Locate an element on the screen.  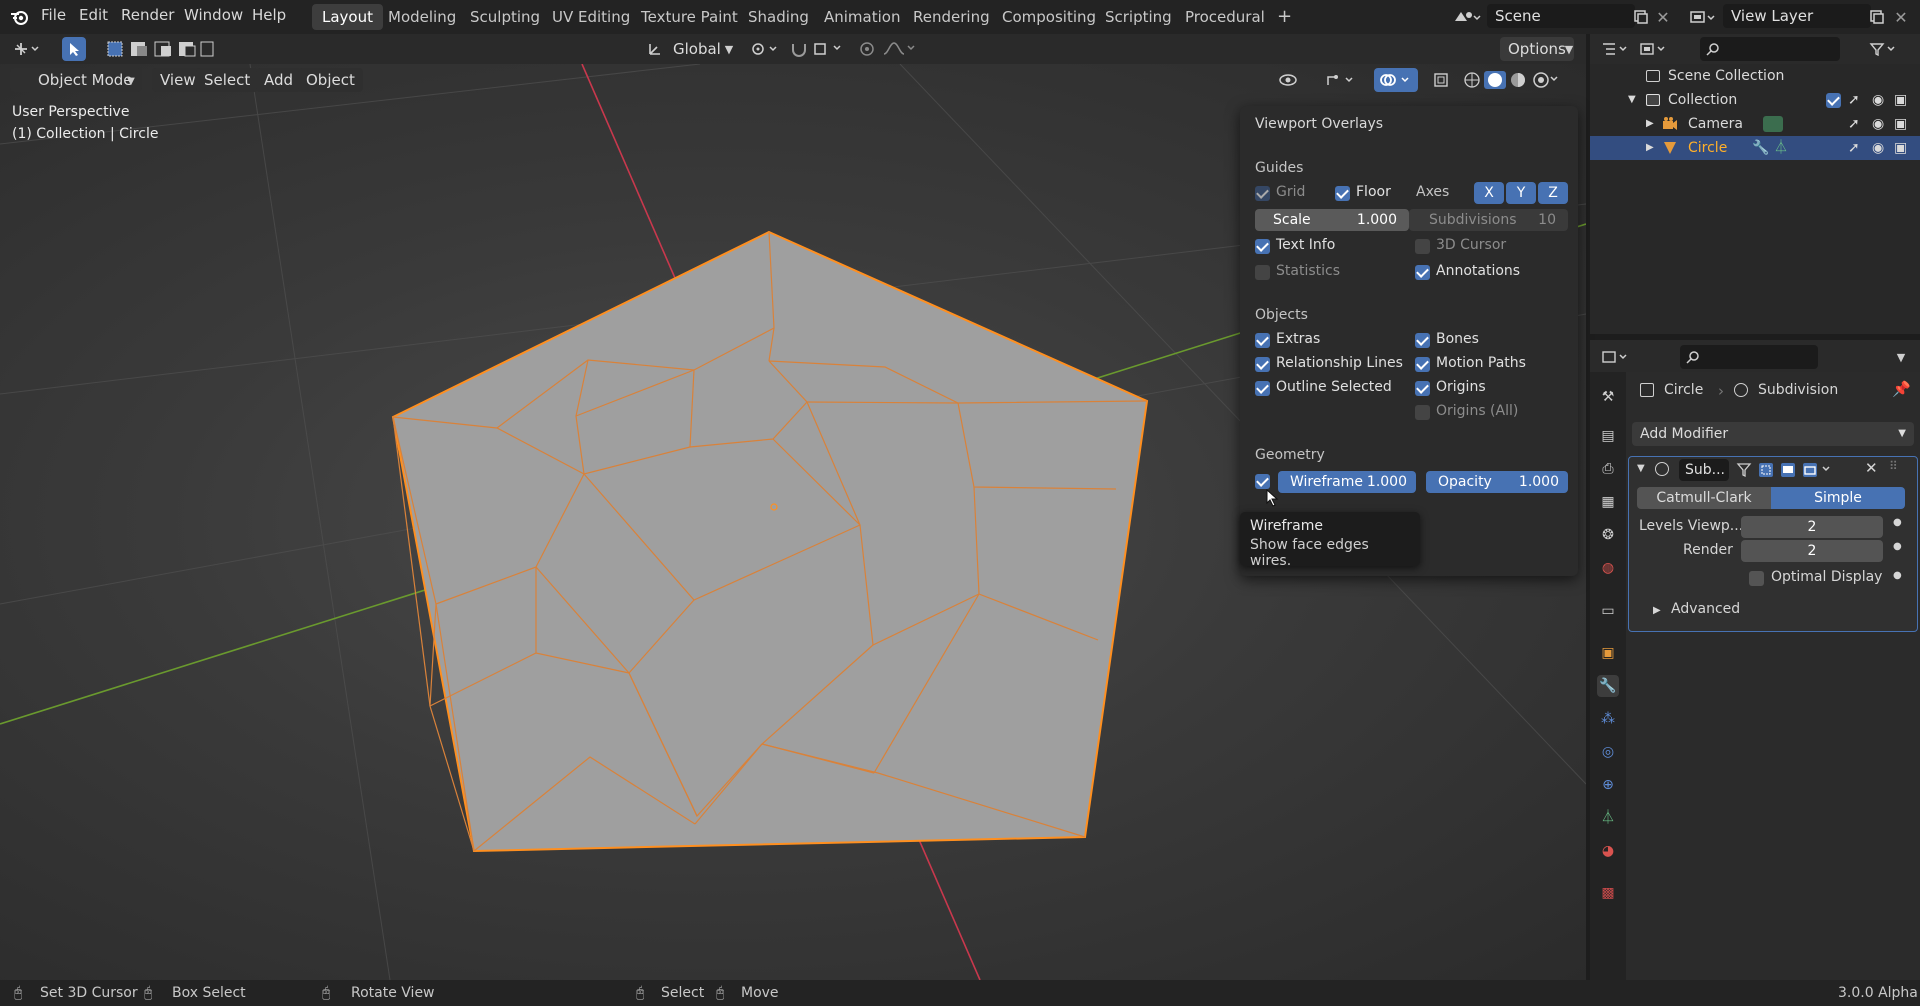
tab-layout: Layout is located at coordinates (347, 17).